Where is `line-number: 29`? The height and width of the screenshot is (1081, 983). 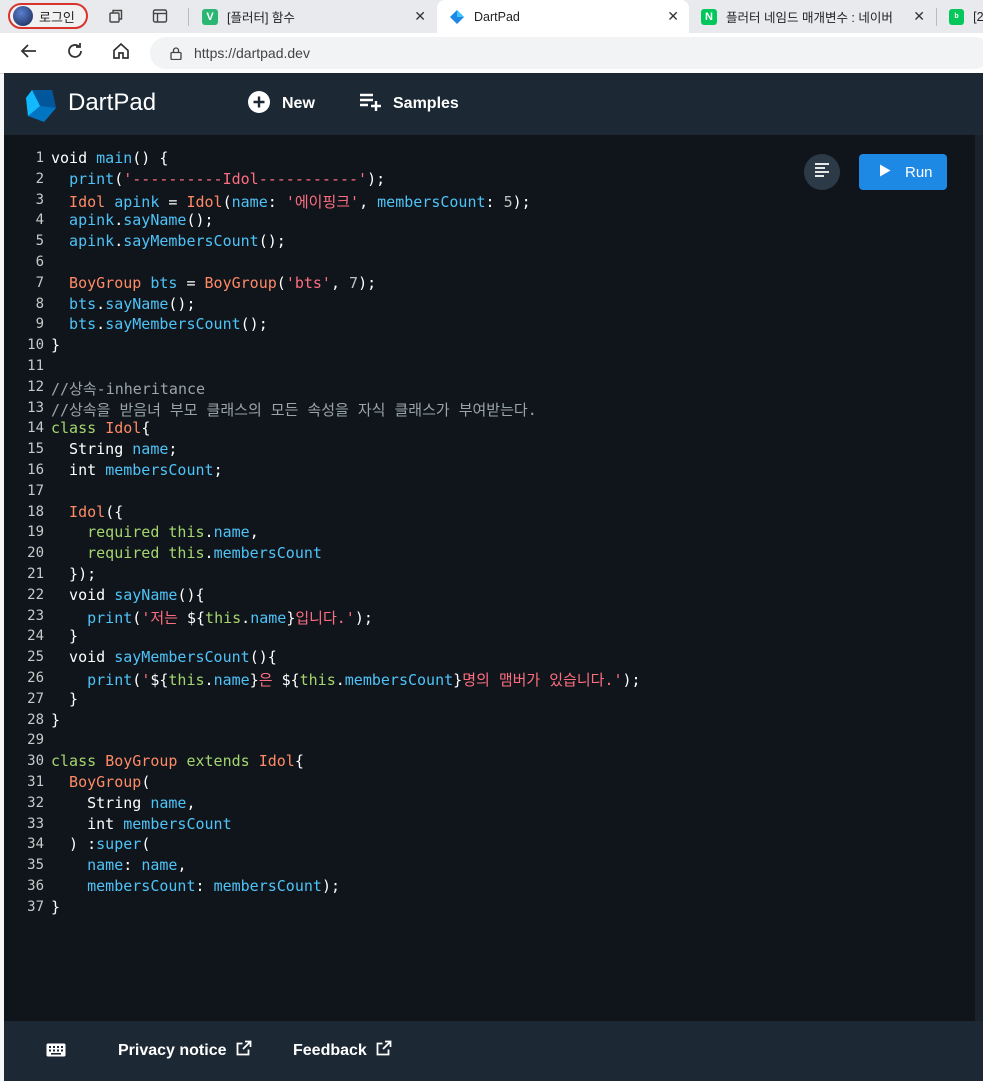 line-number: 29 is located at coordinates (35, 740).